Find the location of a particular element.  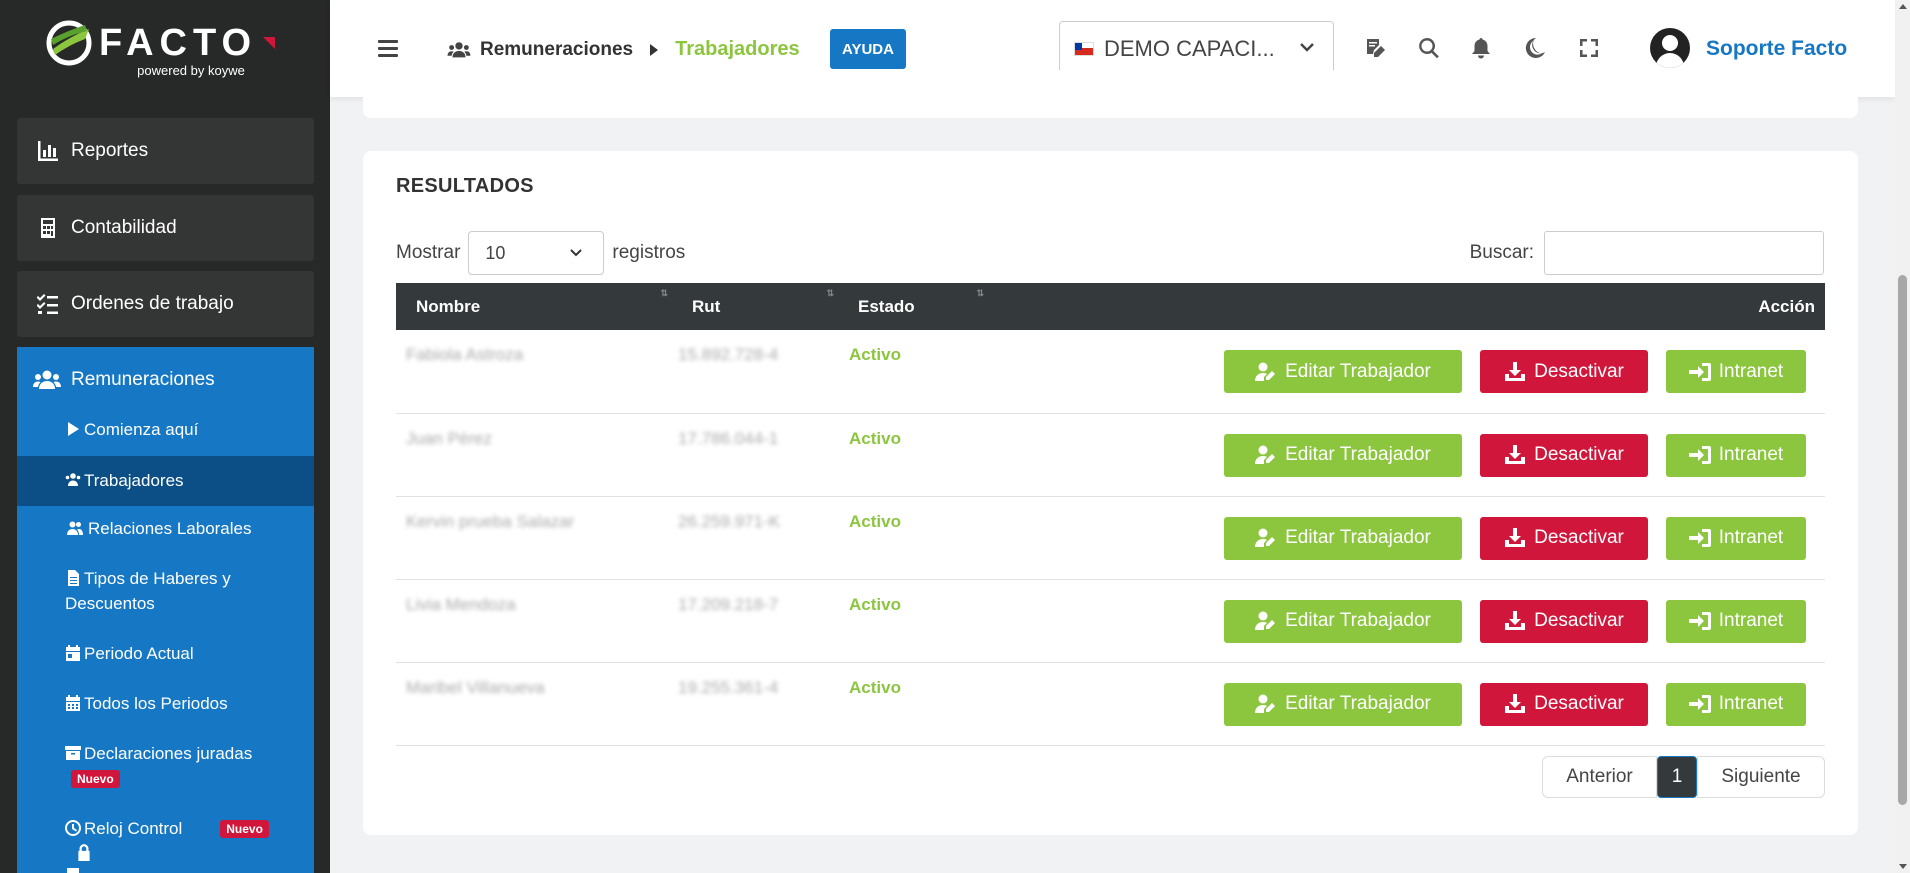

scroll-up-arrow is located at coordinates (1903, 6).